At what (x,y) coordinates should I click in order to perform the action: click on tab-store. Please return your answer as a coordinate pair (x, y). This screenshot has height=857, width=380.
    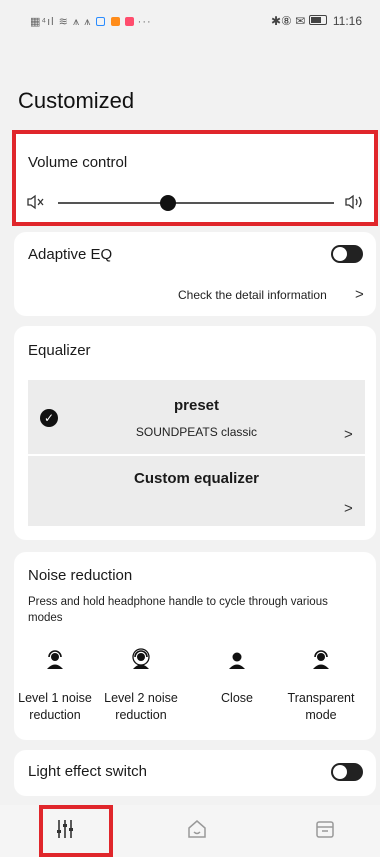
    Looking at the image, I should click on (325, 832).